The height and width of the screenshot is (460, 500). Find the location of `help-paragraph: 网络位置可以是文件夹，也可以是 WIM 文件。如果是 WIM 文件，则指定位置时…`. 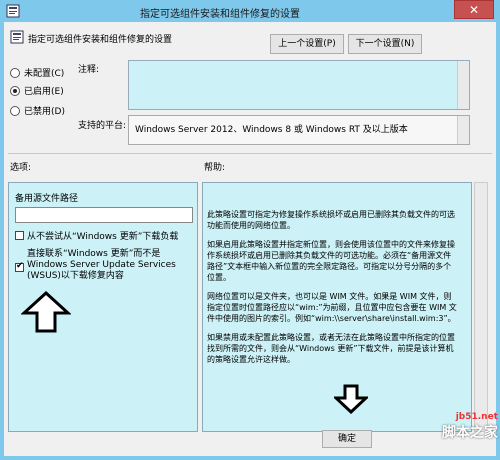

help-paragraph: 网络位置可以是文件夹，也可以是 WIM 文件。如果是 WIM 文件，则指定位置时… is located at coordinates (332, 307).